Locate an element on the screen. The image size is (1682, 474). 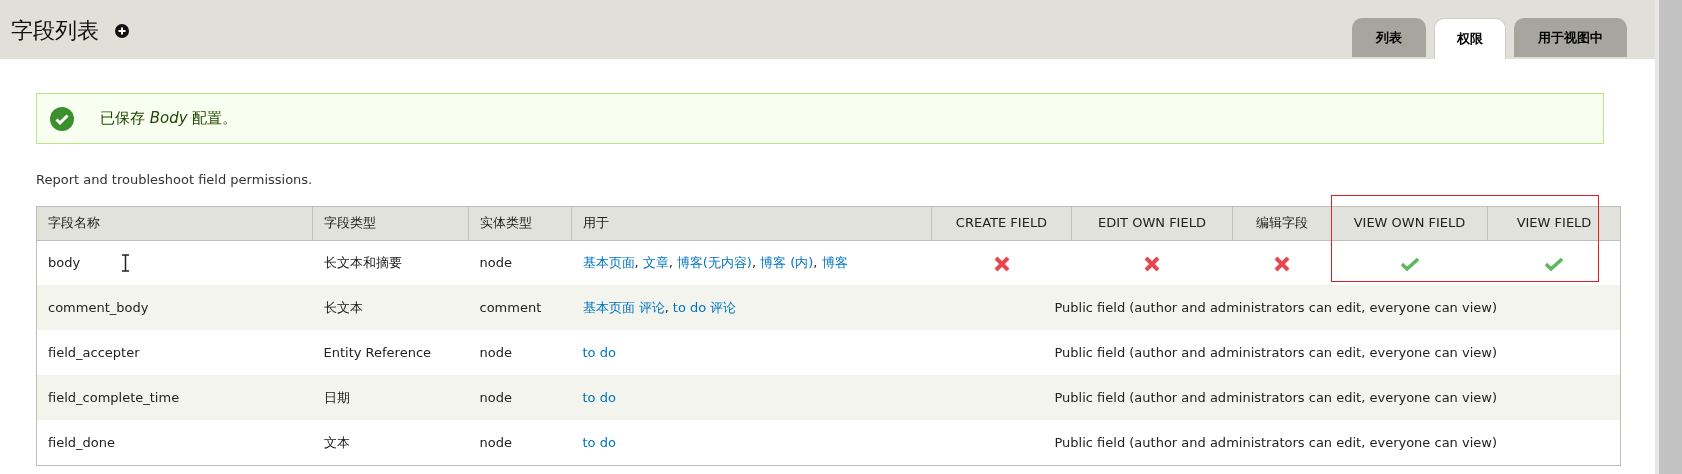
column-header: EDIT OWN FIELD is located at coordinates (1152, 223).